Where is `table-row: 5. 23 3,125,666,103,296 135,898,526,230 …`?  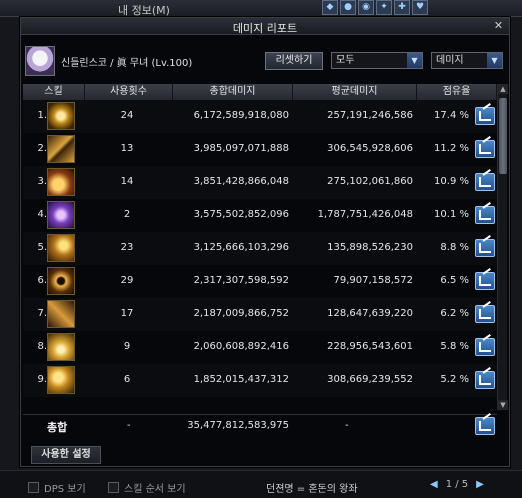
table-row: 5. 23 3,125,666,103,296 135,898,526,230 … is located at coordinates (260, 248).